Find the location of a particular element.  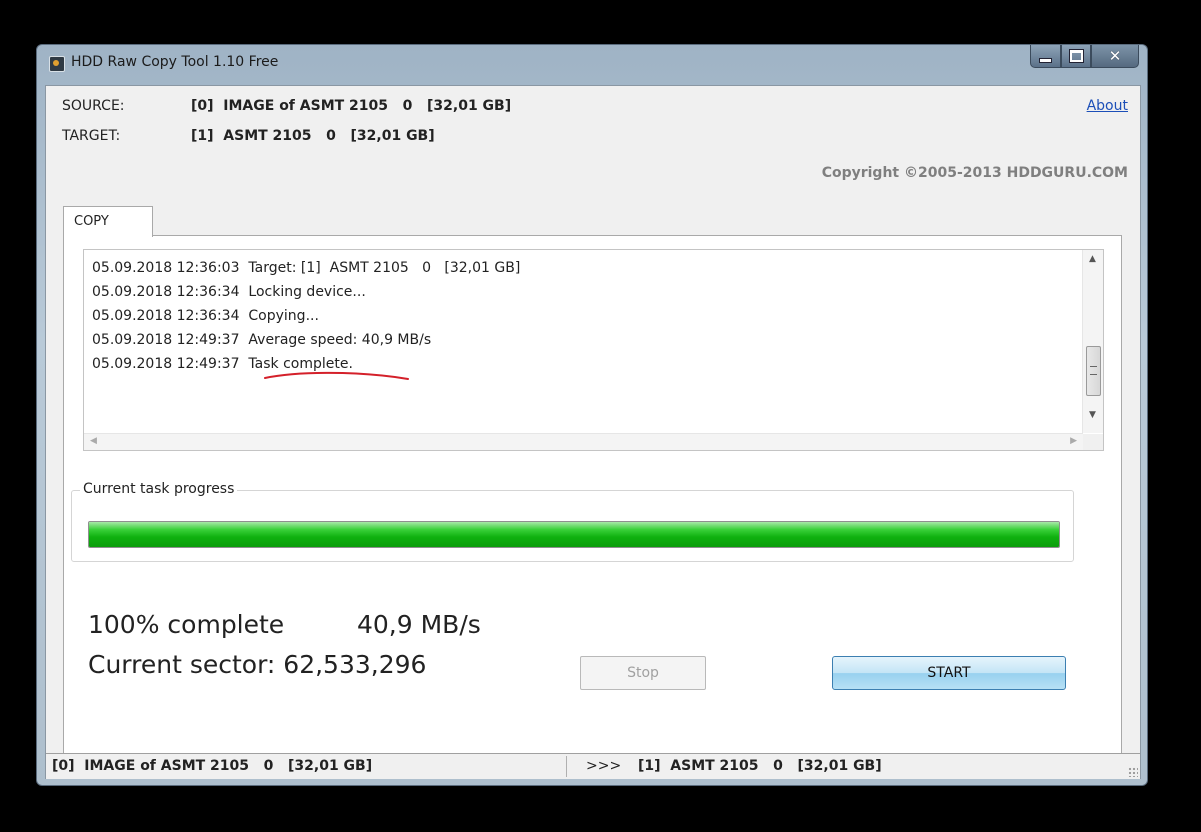

current-sector: Current sector: 62,533,296 is located at coordinates (257, 664).